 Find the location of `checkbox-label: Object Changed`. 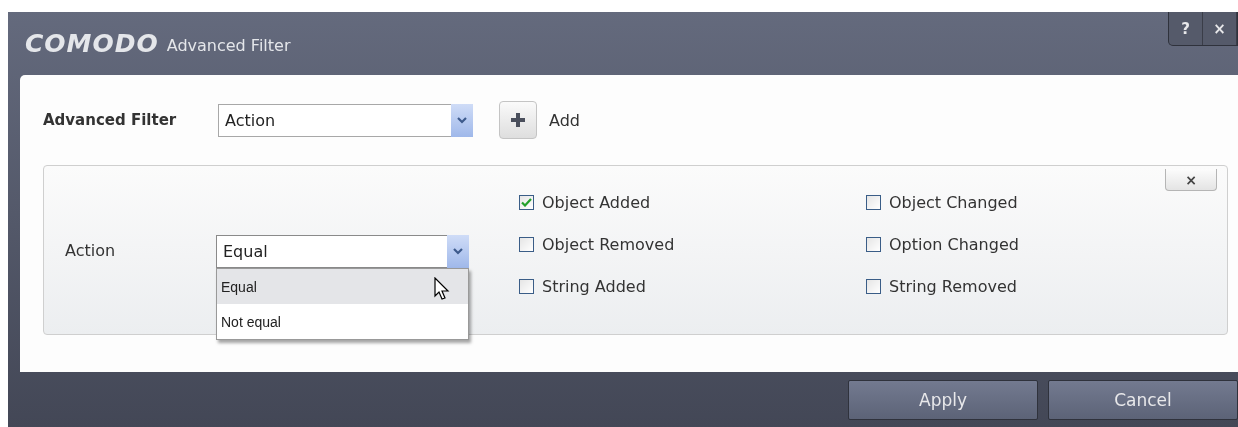

checkbox-label: Object Changed is located at coordinates (953, 202).